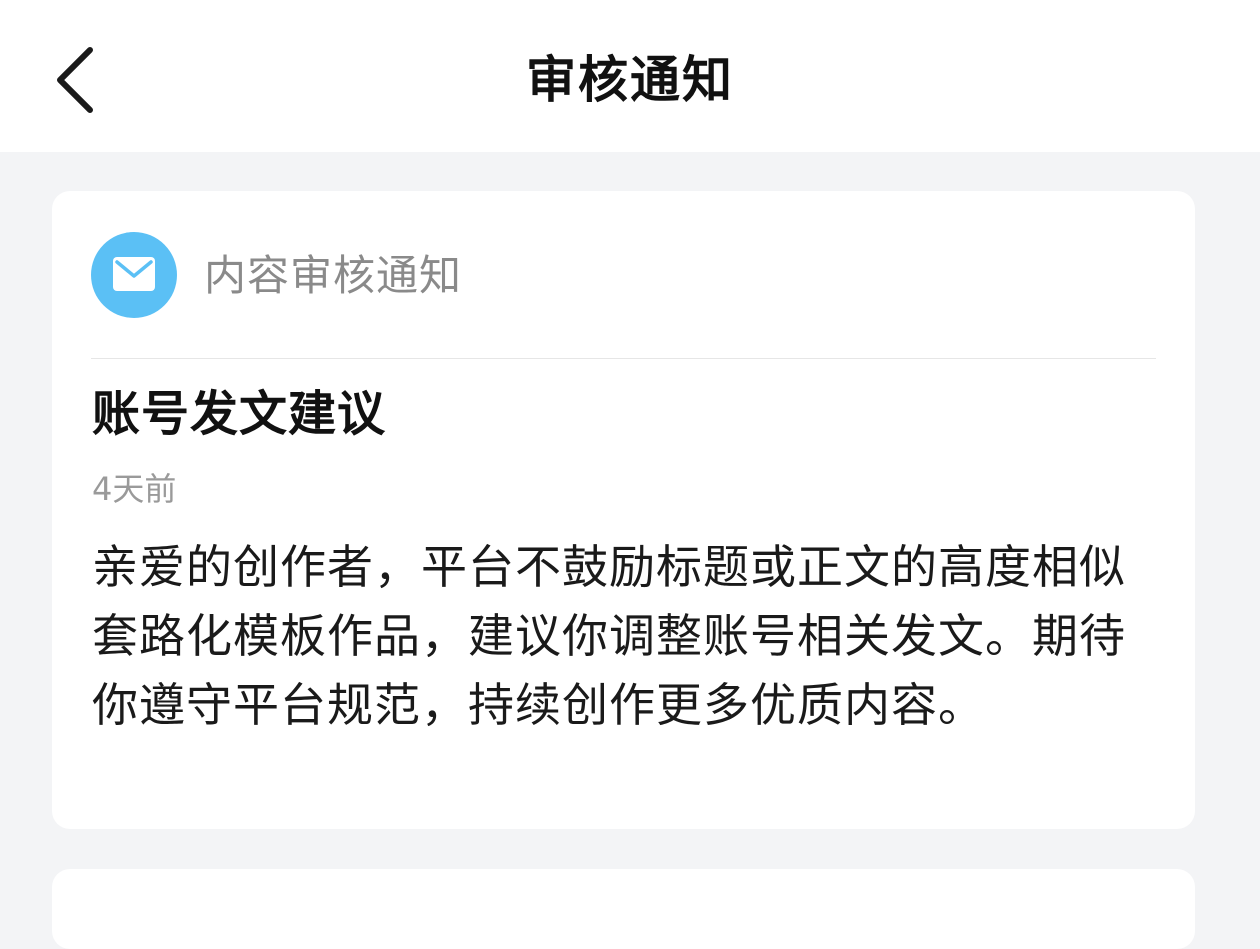 The image size is (1260, 949). What do you see at coordinates (333, 275) in the screenshot?
I see `category-label: 内容审核通知` at bounding box center [333, 275].